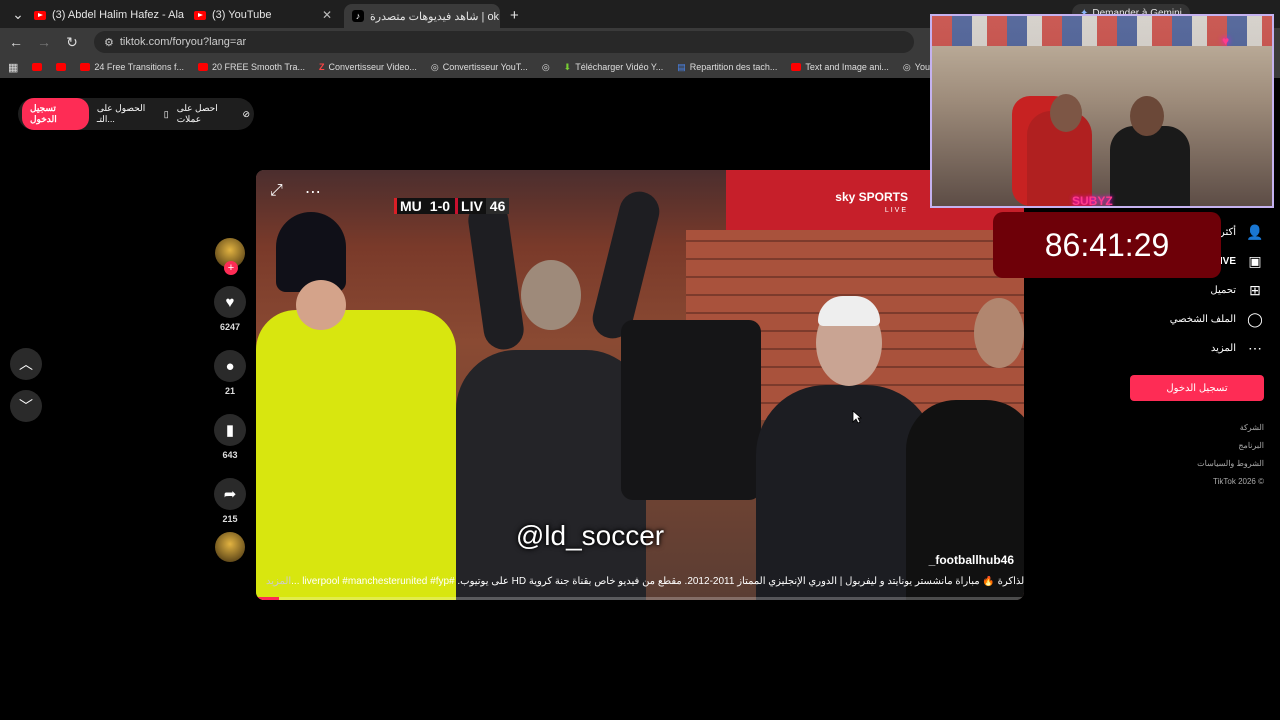 This screenshot has height=720, width=1280. Describe the element at coordinates (321, 305) in the screenshot. I see `officer-face` at that location.